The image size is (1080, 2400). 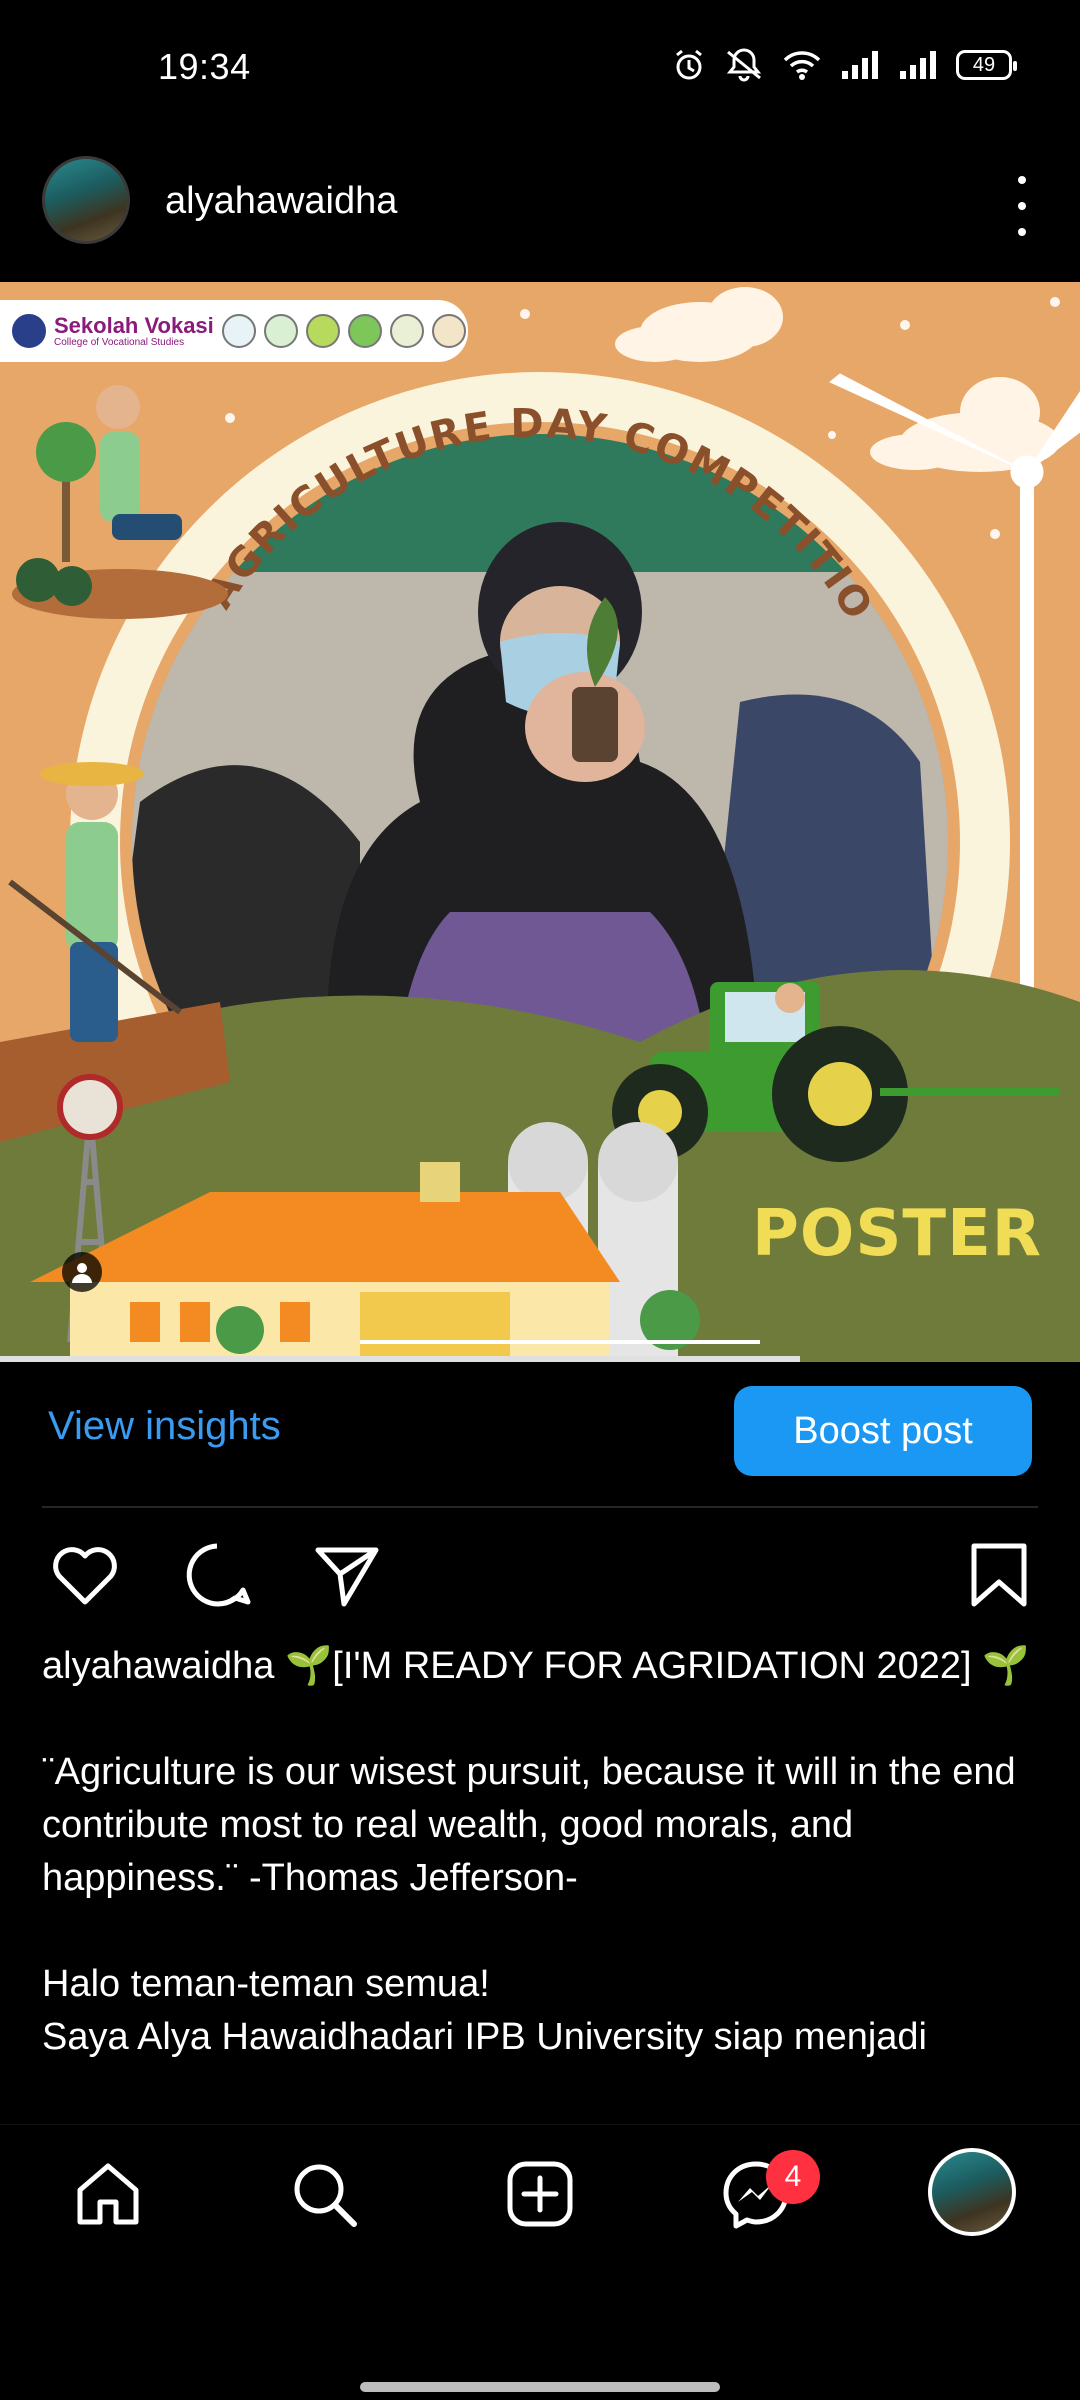 What do you see at coordinates (266, 1984) in the screenshot?
I see `caption-line-1: Halo teman-teman semua!` at bounding box center [266, 1984].